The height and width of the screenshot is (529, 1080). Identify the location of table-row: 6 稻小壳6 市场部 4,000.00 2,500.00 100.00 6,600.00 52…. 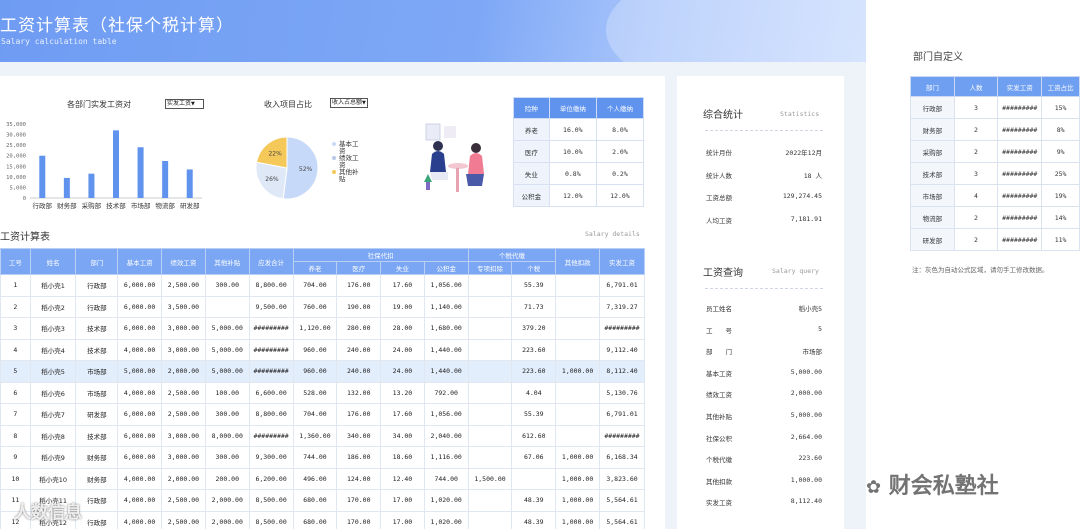
(322, 392).